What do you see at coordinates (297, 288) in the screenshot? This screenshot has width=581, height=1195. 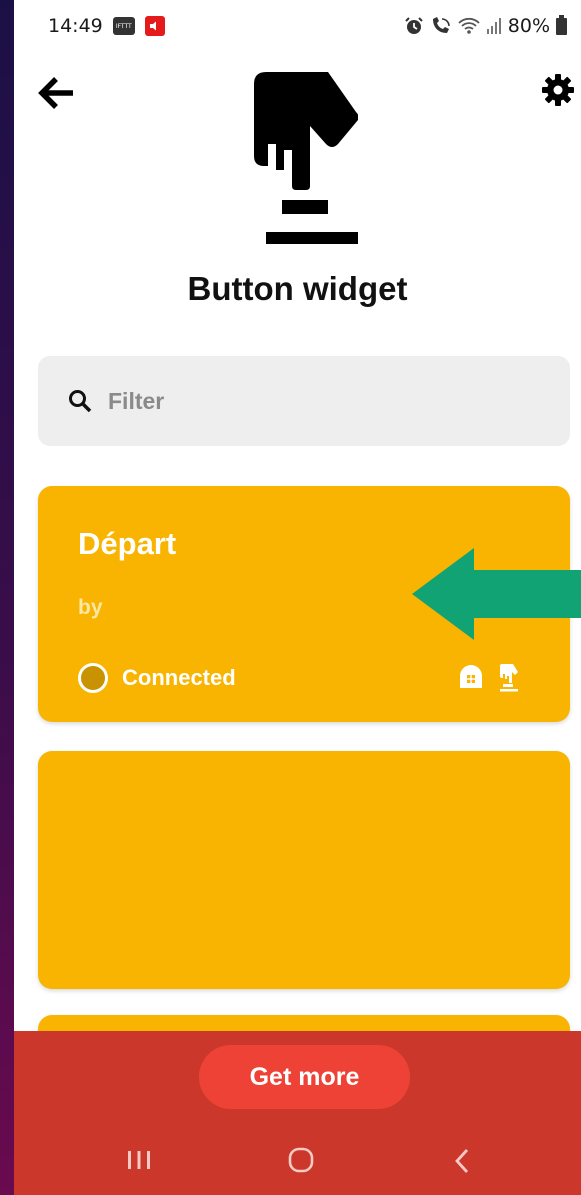 I see `page-title: Button widget` at bounding box center [297, 288].